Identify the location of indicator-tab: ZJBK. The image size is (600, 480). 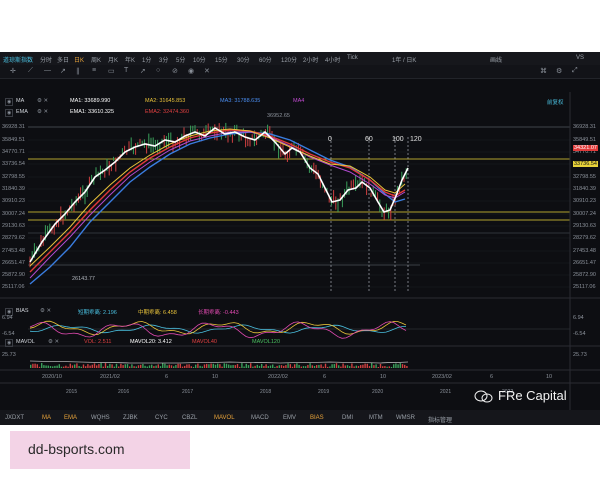
(130, 418).